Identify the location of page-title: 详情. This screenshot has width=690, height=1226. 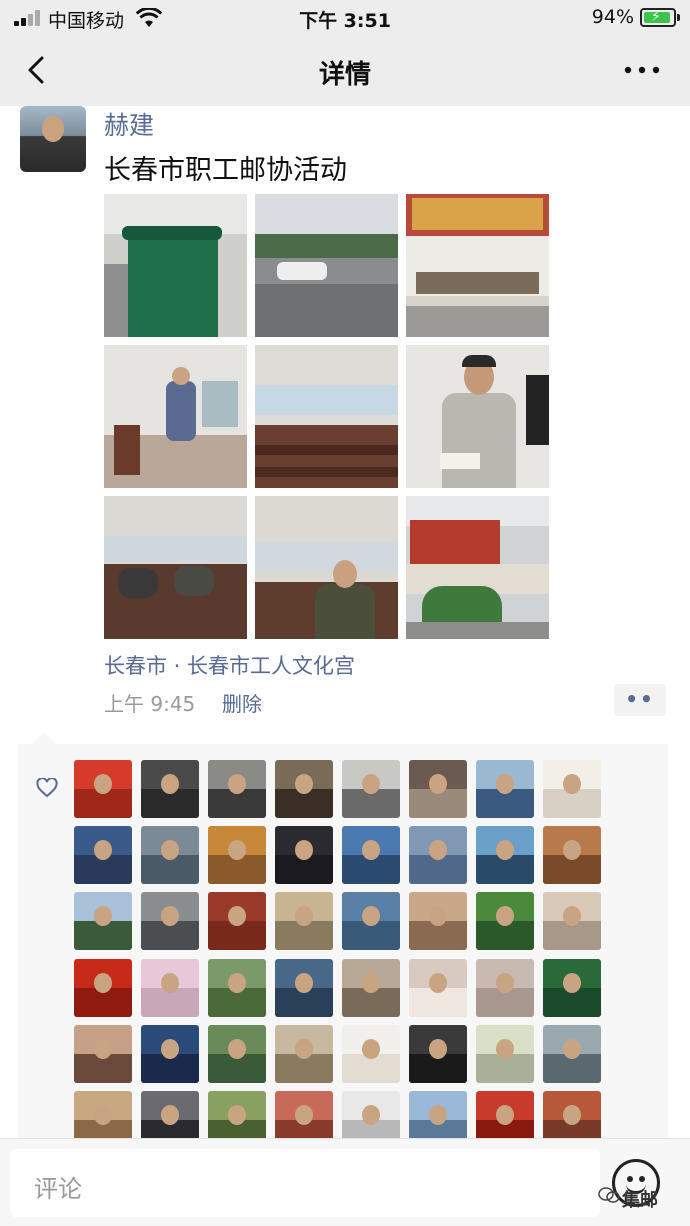
(344, 75).